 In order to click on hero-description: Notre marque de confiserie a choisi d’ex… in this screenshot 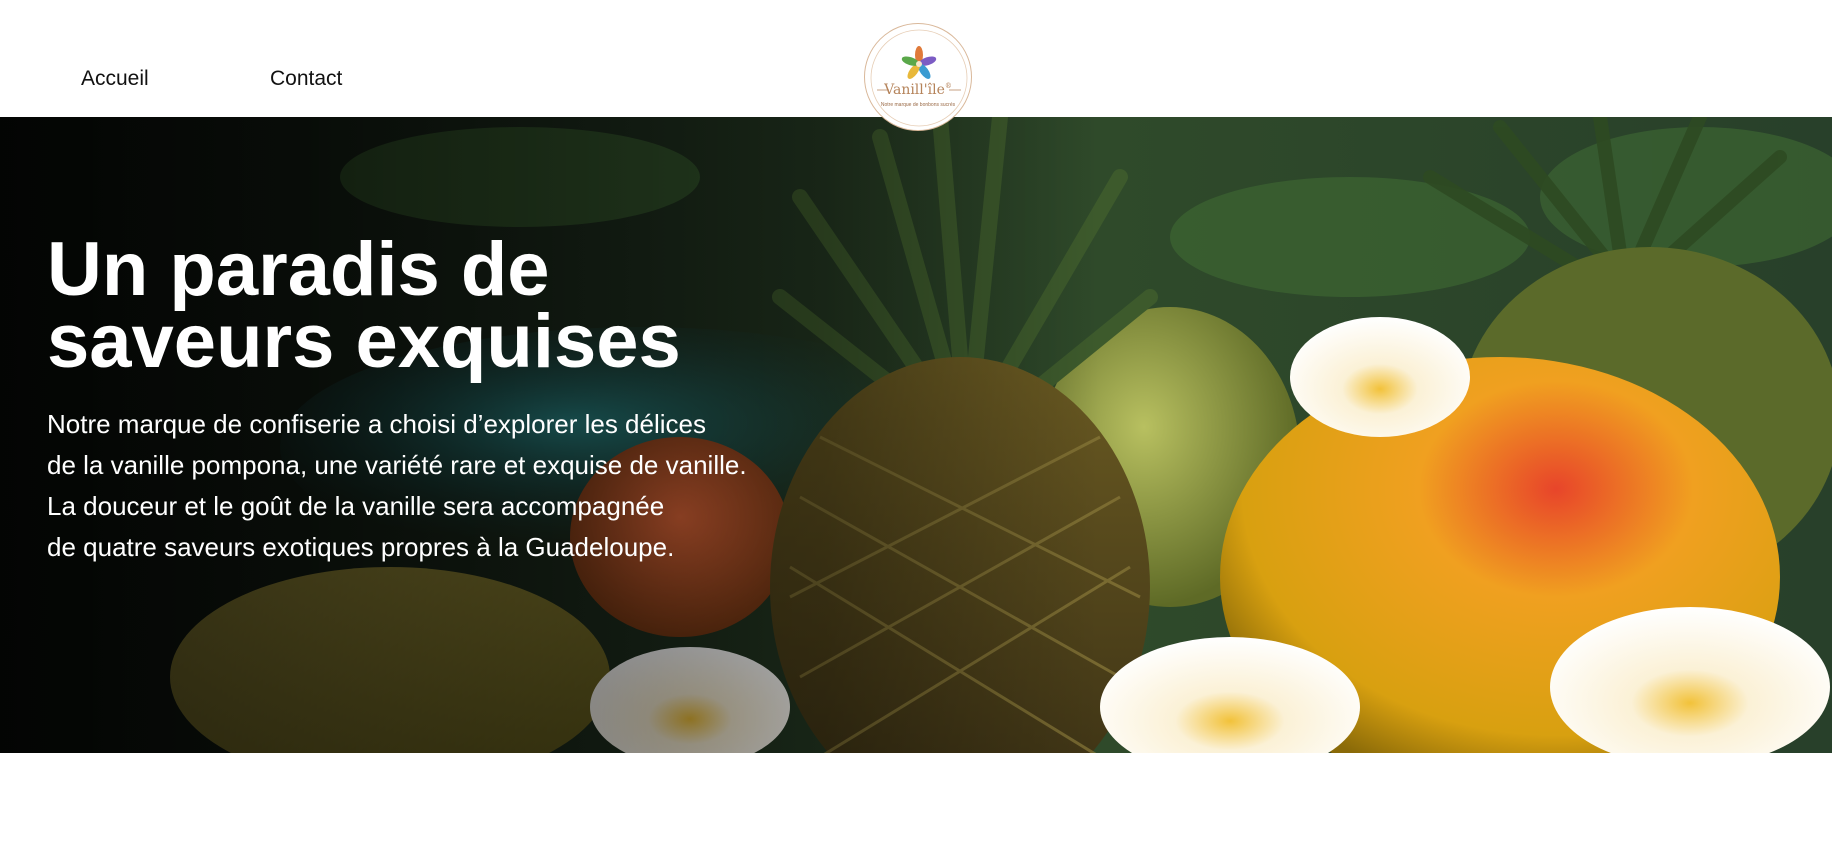, I will do `click(477, 486)`.